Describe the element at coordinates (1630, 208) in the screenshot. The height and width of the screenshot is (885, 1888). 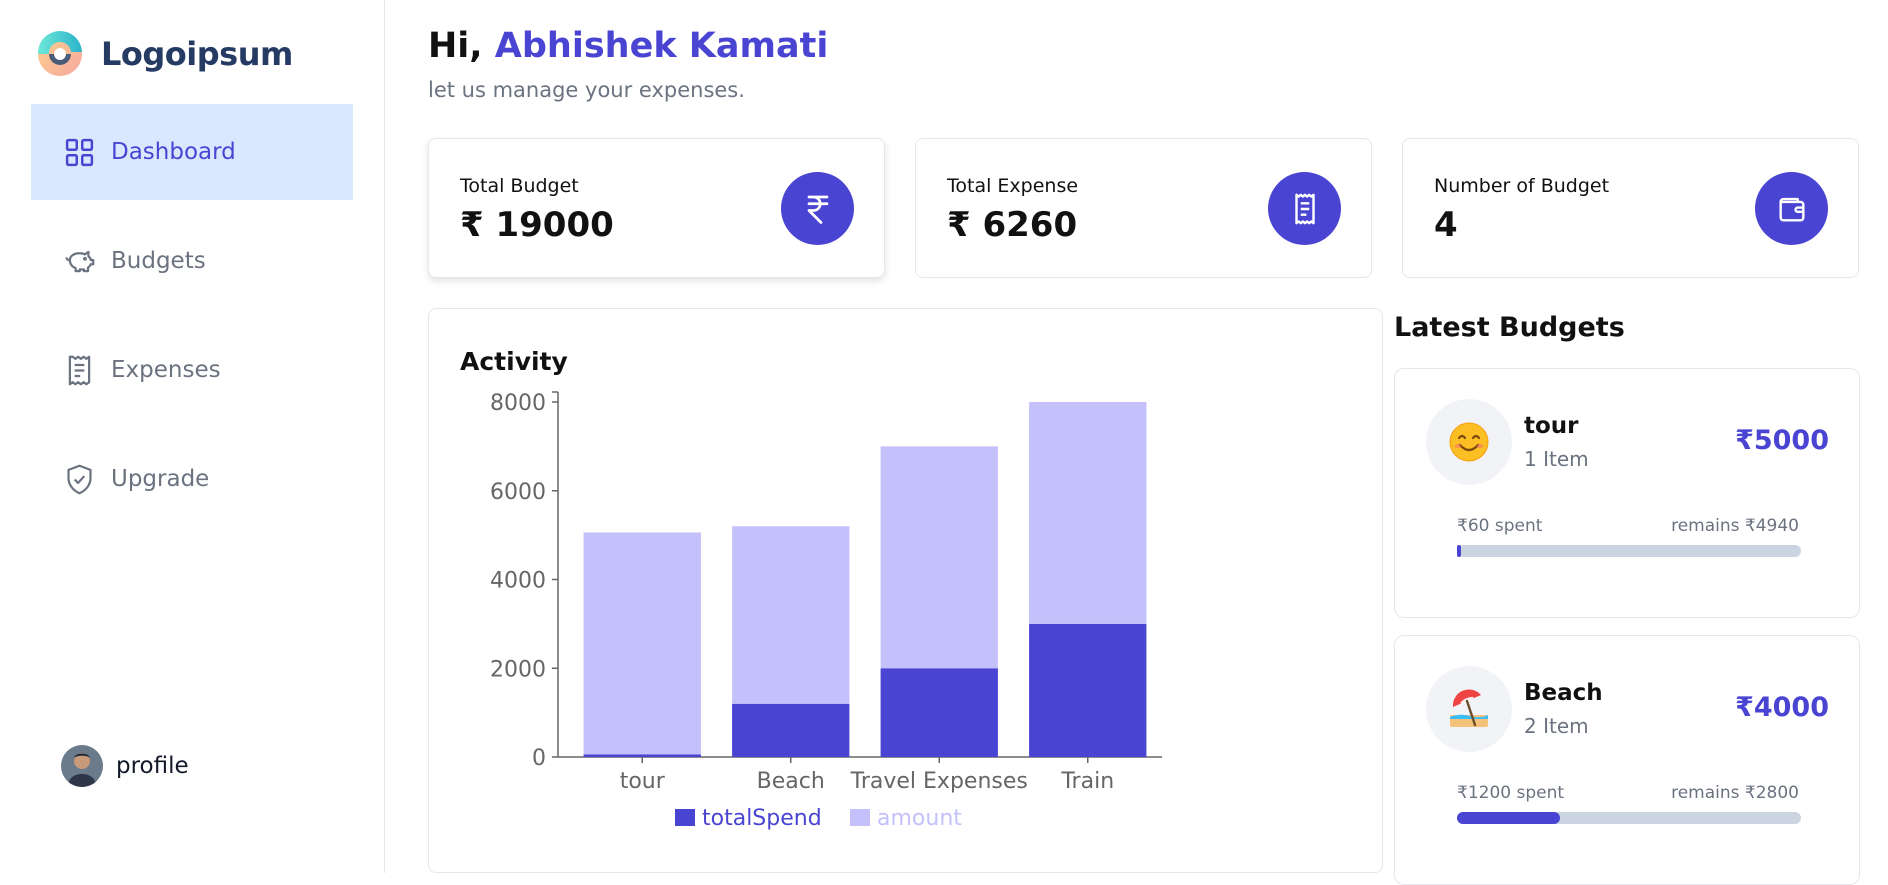
I see `stat-card-number-of-budget: Number of Budget 4` at that location.